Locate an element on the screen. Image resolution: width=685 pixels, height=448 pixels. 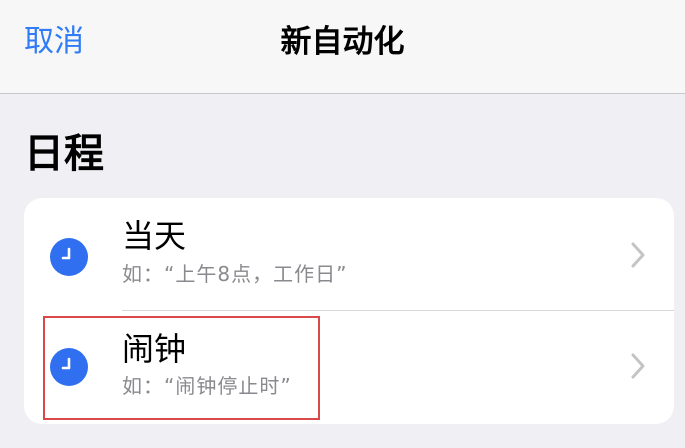
page-title: 新自动化 is located at coordinates (342, 42).